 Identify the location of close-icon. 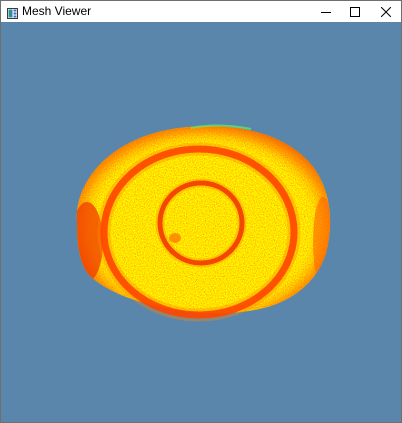
(386, 11).